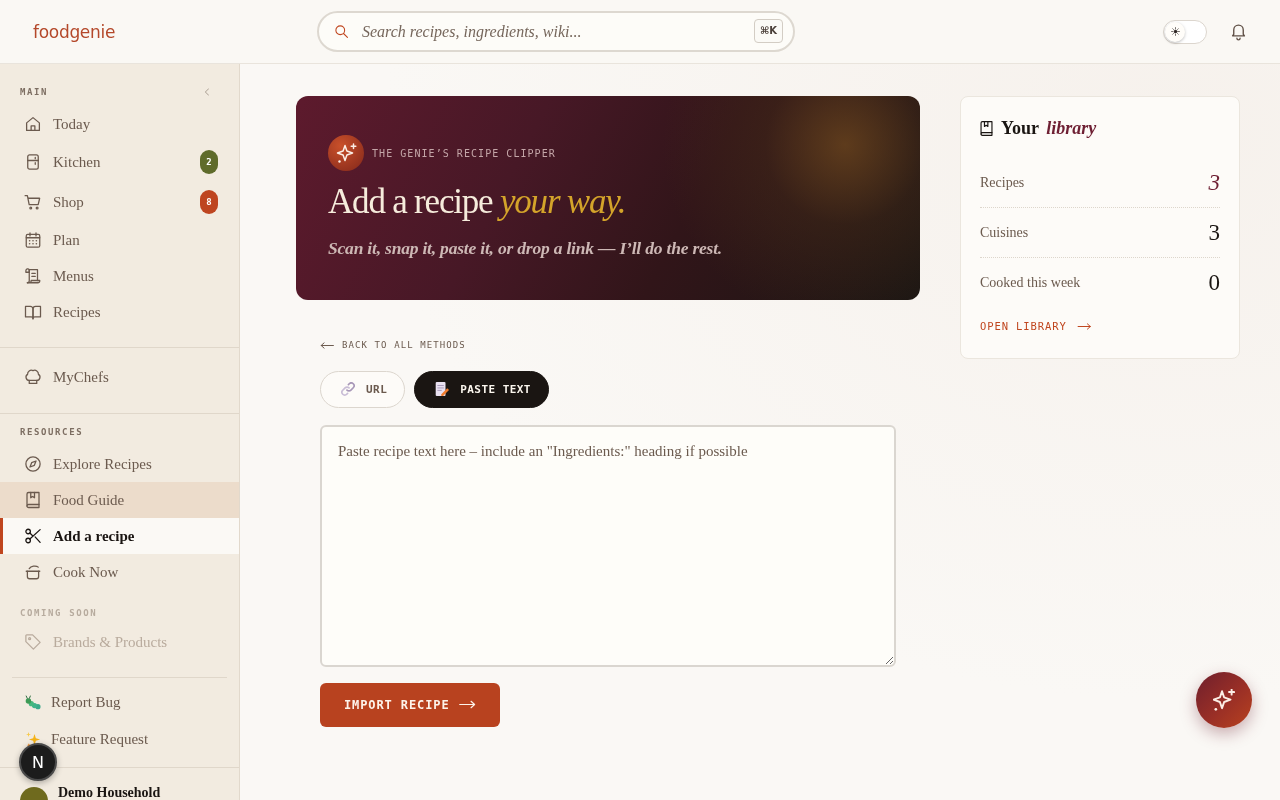  Describe the element at coordinates (119, 202) in the screenshot. I see `sidebar-nav-item: Shop 8` at that location.